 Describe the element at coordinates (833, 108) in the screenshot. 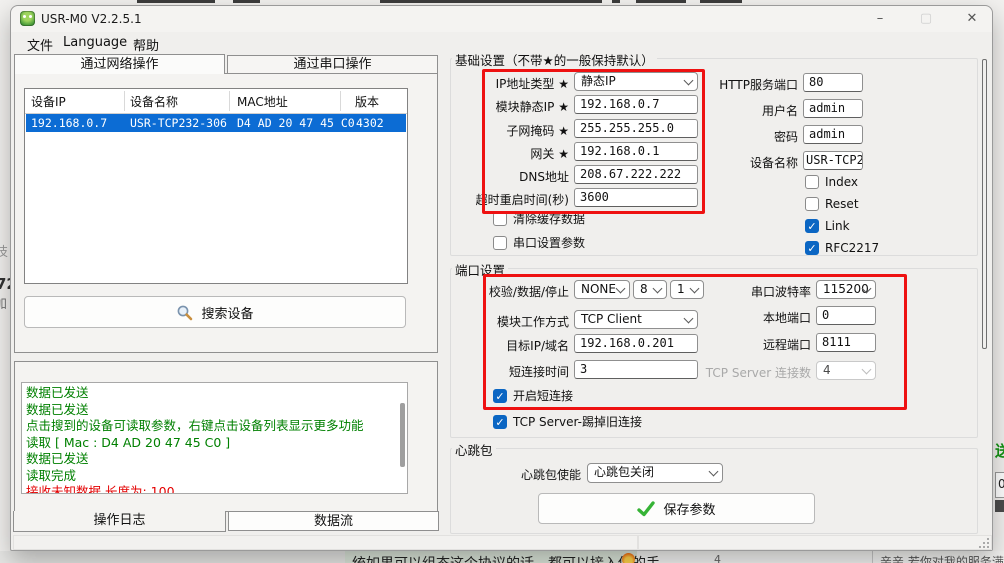

I see `username-field: admin` at that location.